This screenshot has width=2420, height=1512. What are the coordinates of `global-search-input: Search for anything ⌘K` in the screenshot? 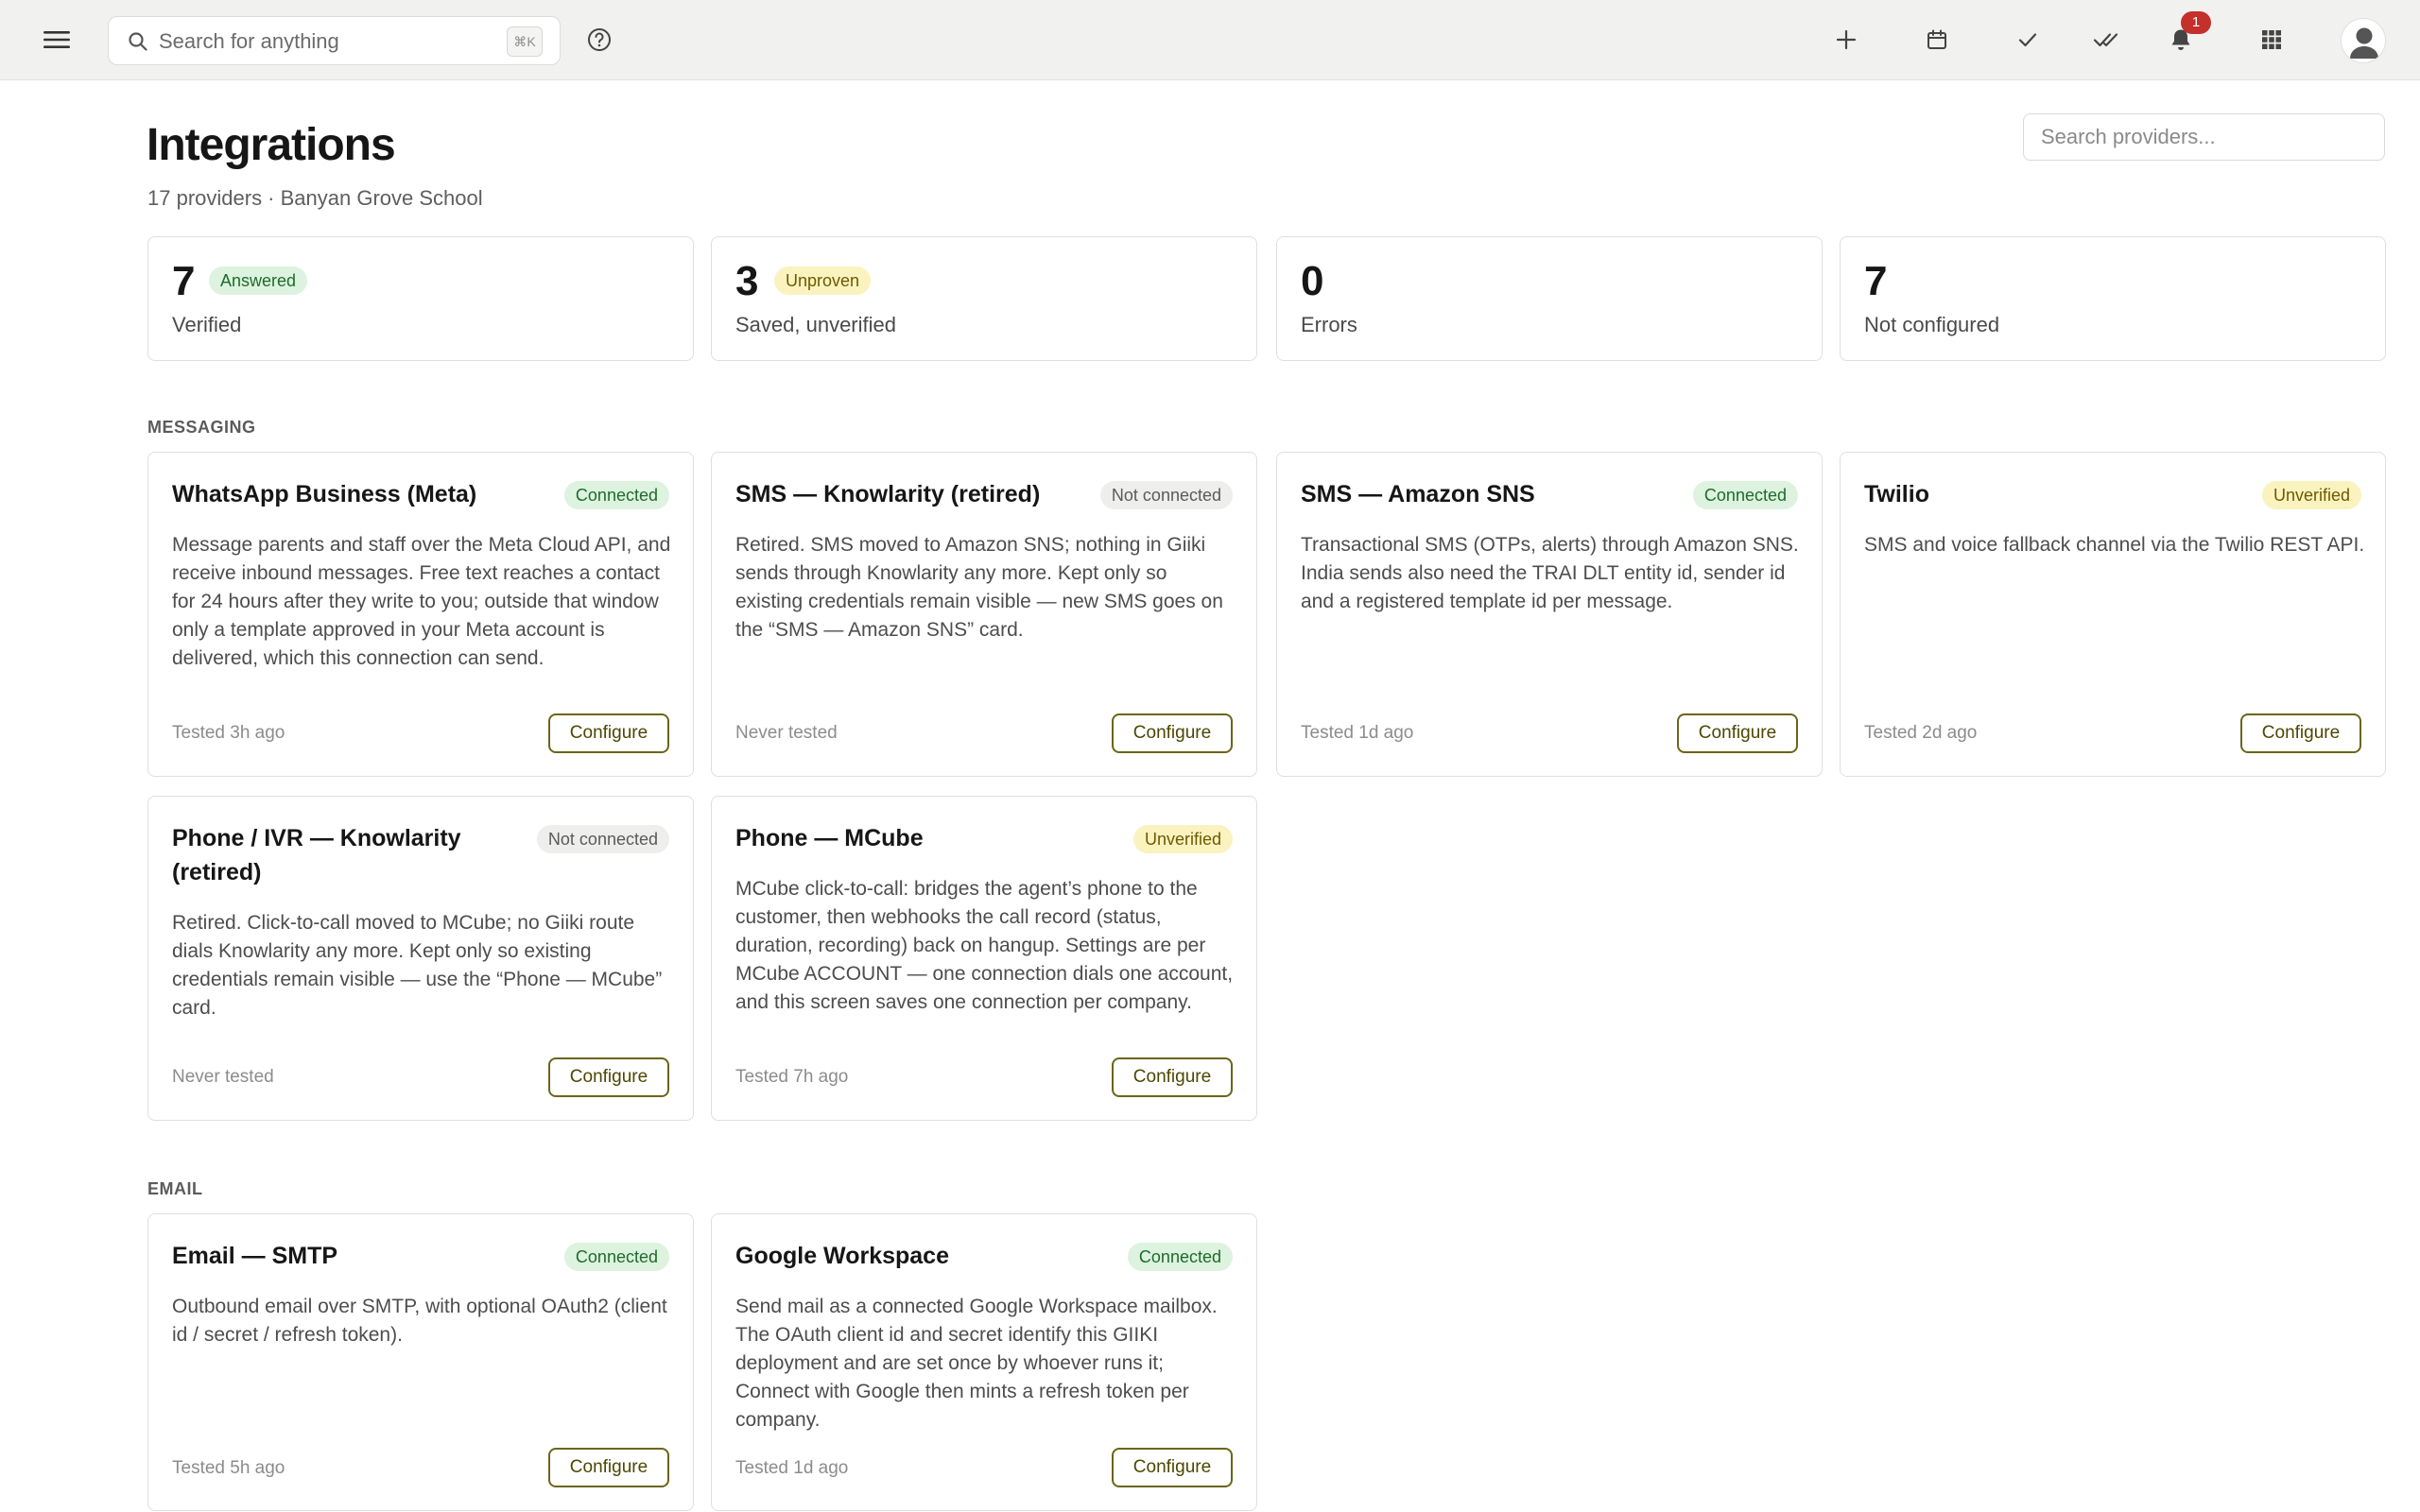 It's located at (334, 40).